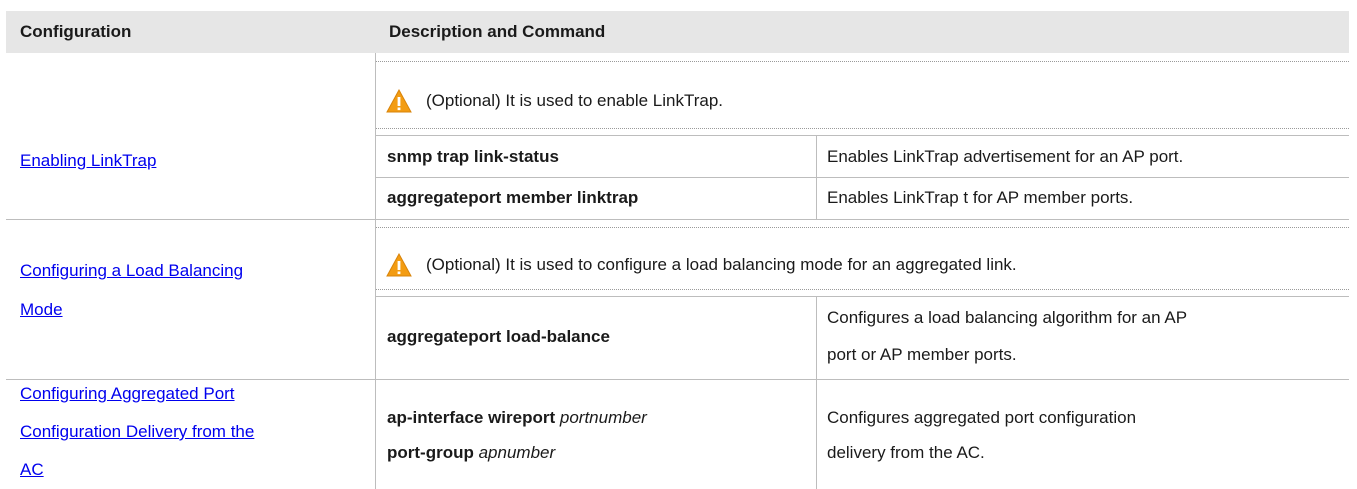  I want to click on link-configuring-aggregated-port-ac: AC, so click(32, 470).